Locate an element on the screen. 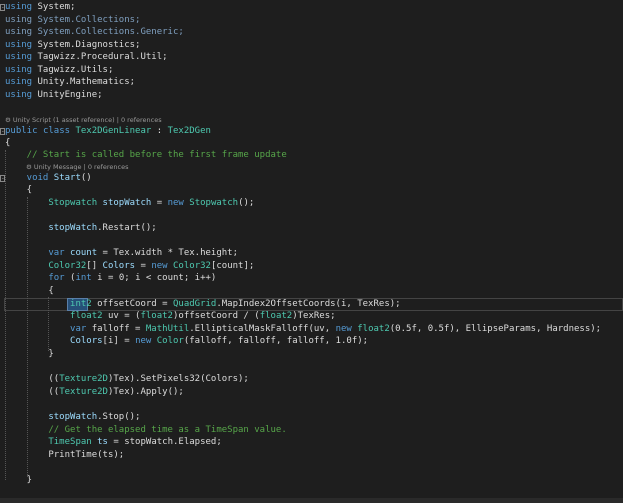 The height and width of the screenshot is (503, 623). code-token: System; is located at coordinates (56, 7).